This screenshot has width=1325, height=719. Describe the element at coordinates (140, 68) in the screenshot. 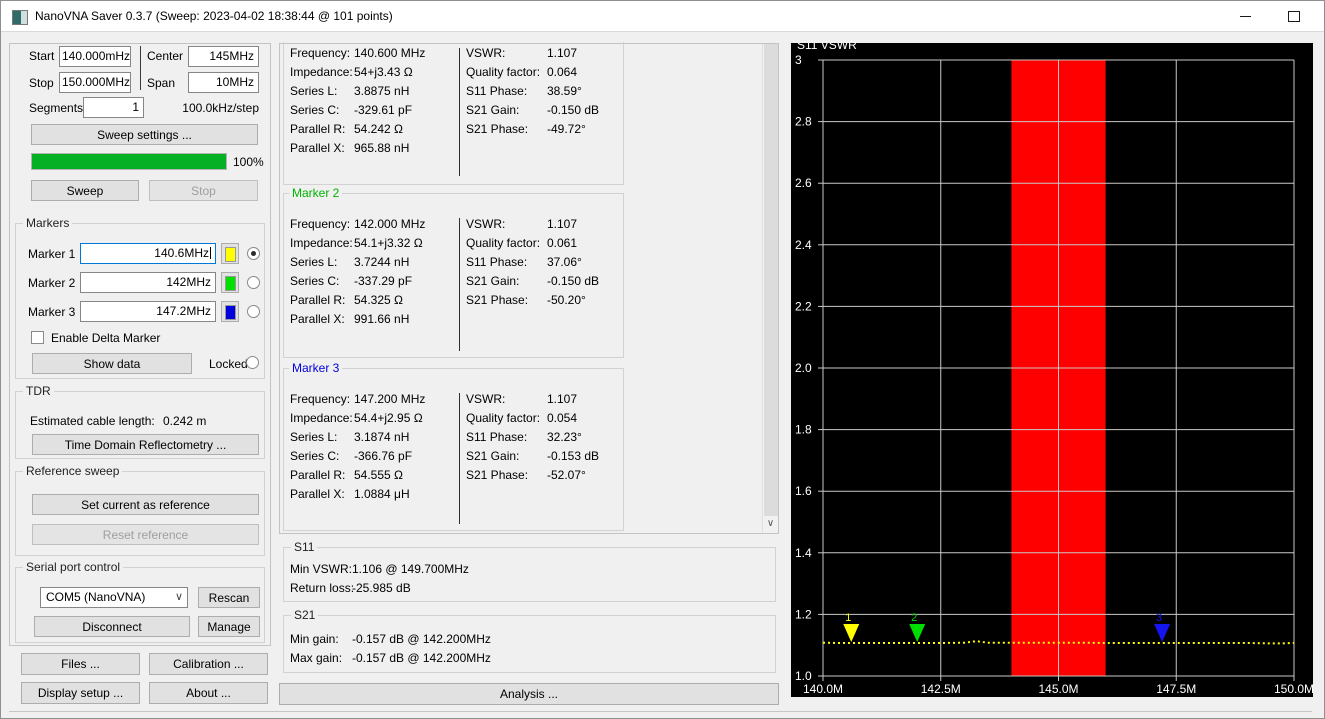

I see `sweep-divider` at that location.